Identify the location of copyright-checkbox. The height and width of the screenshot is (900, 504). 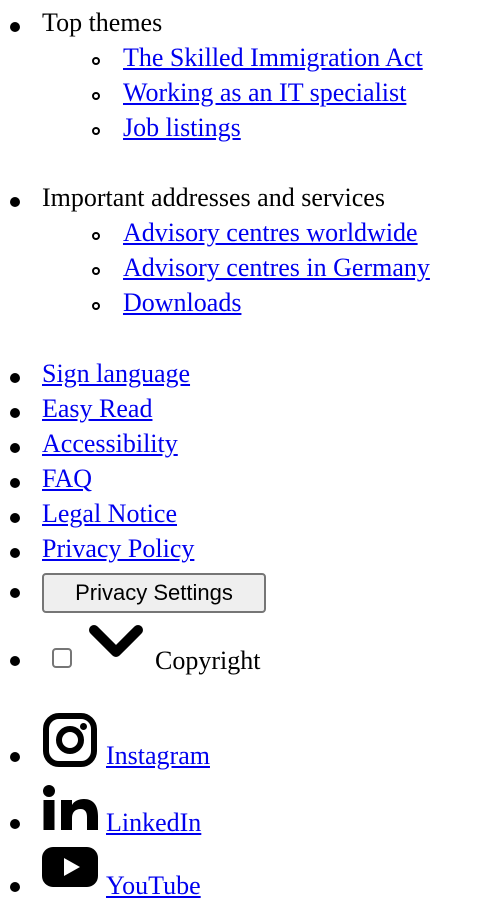
(62, 658).